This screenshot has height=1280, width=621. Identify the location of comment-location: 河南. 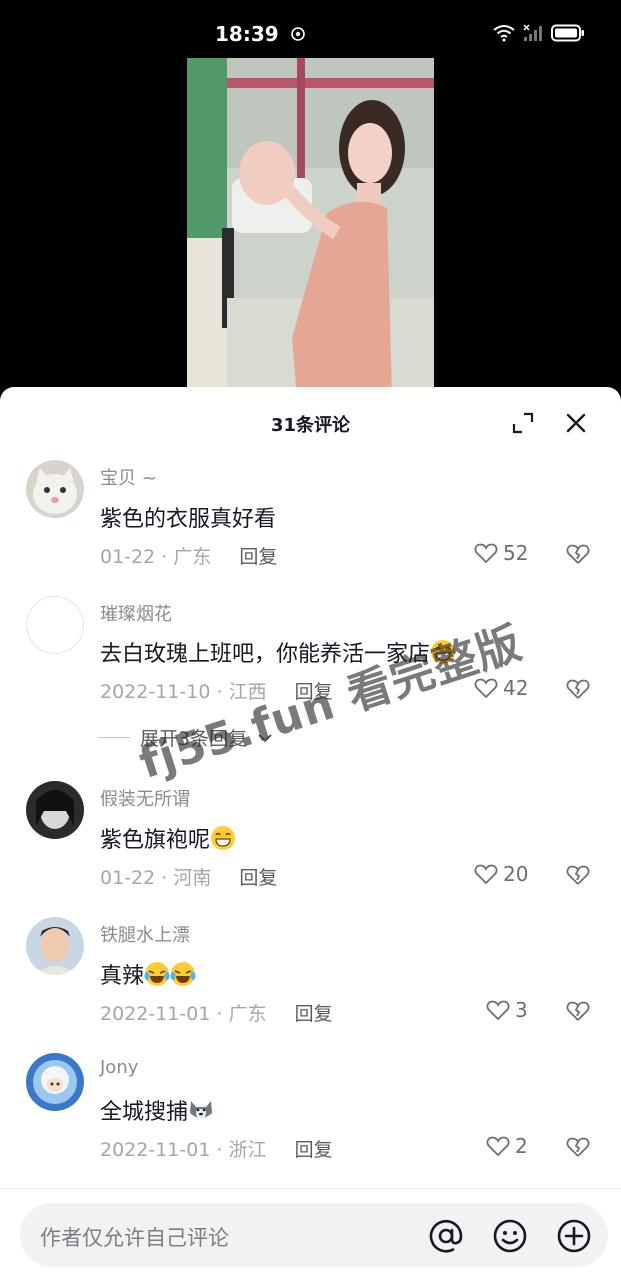
(192, 878).